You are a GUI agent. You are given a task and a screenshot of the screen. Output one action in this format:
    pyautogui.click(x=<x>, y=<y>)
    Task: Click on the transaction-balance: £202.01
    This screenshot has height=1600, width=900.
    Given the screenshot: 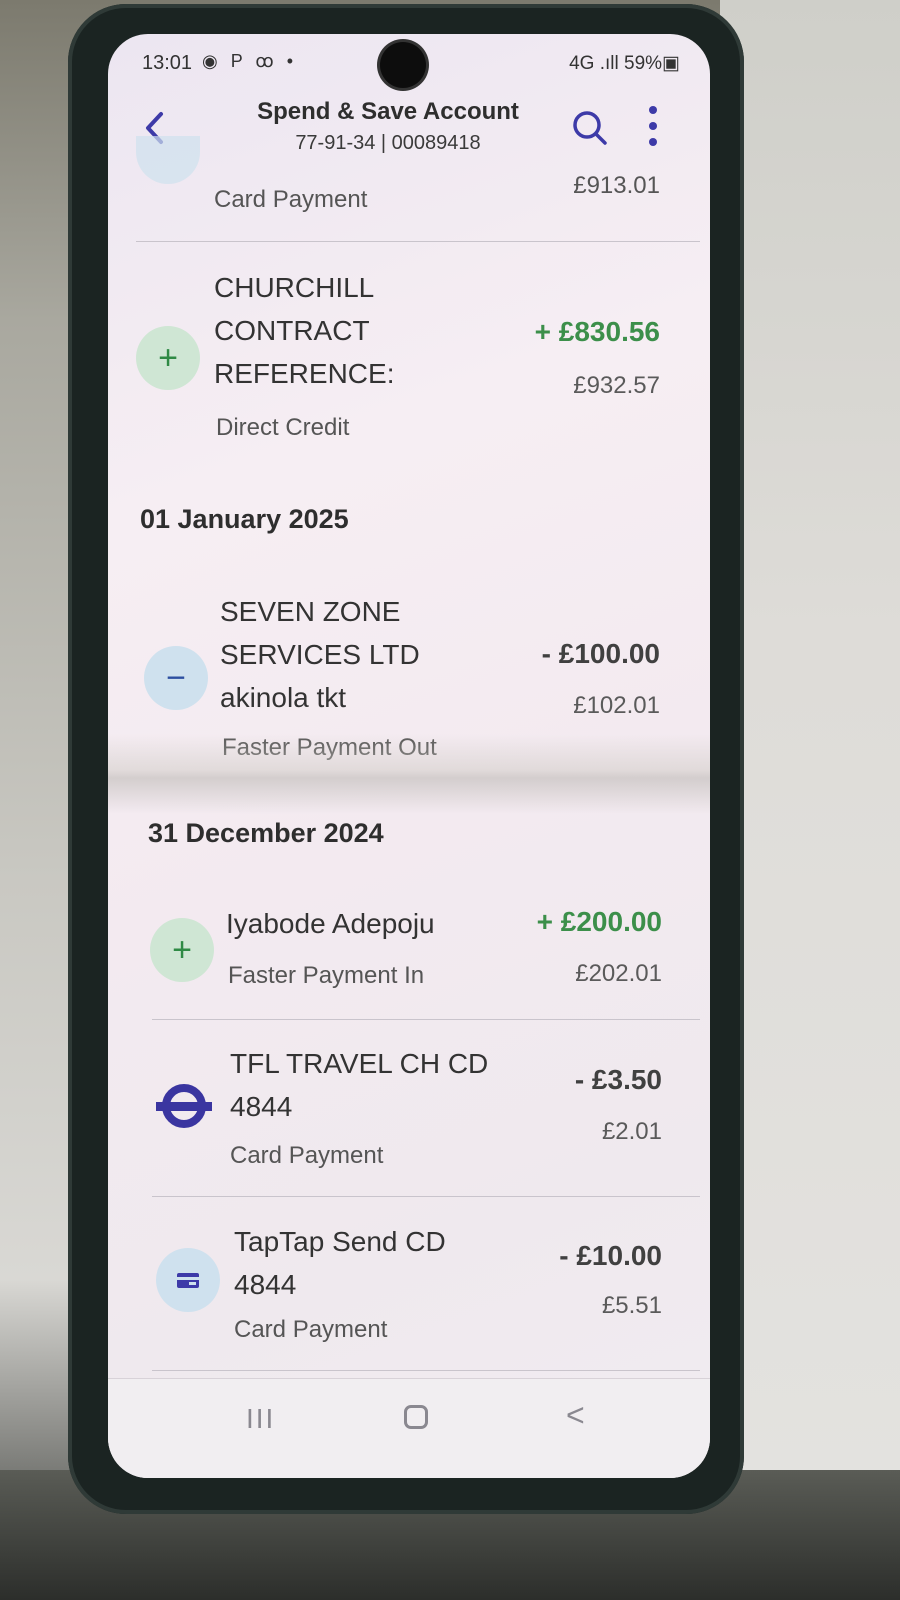 What is the action you would take?
    pyautogui.click(x=618, y=973)
    